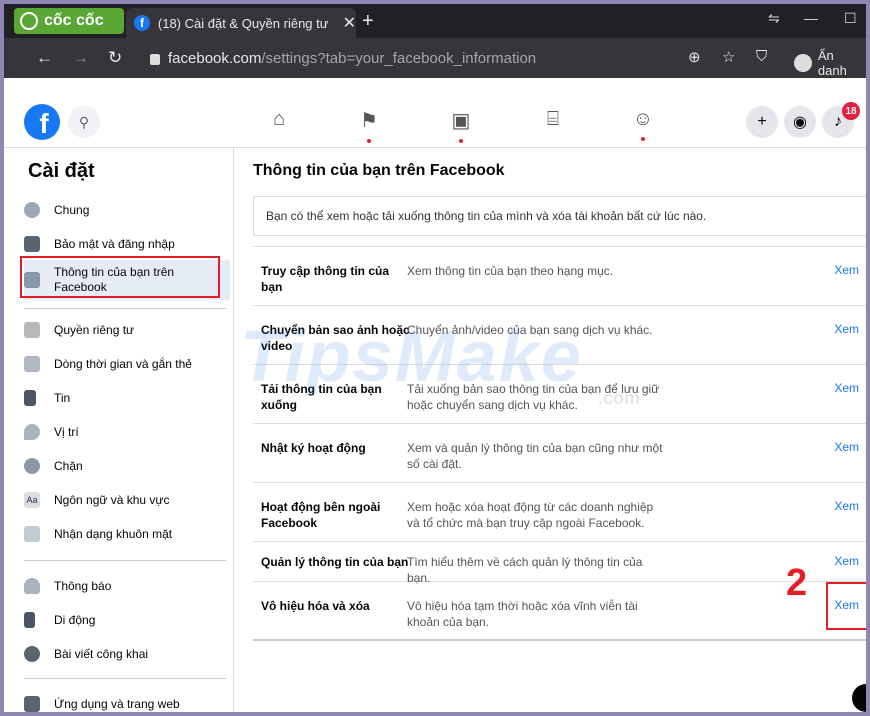 This screenshot has height=716, width=870. I want to click on sidebar-item-public-posts: Bài viết công khai, so click(127, 654).